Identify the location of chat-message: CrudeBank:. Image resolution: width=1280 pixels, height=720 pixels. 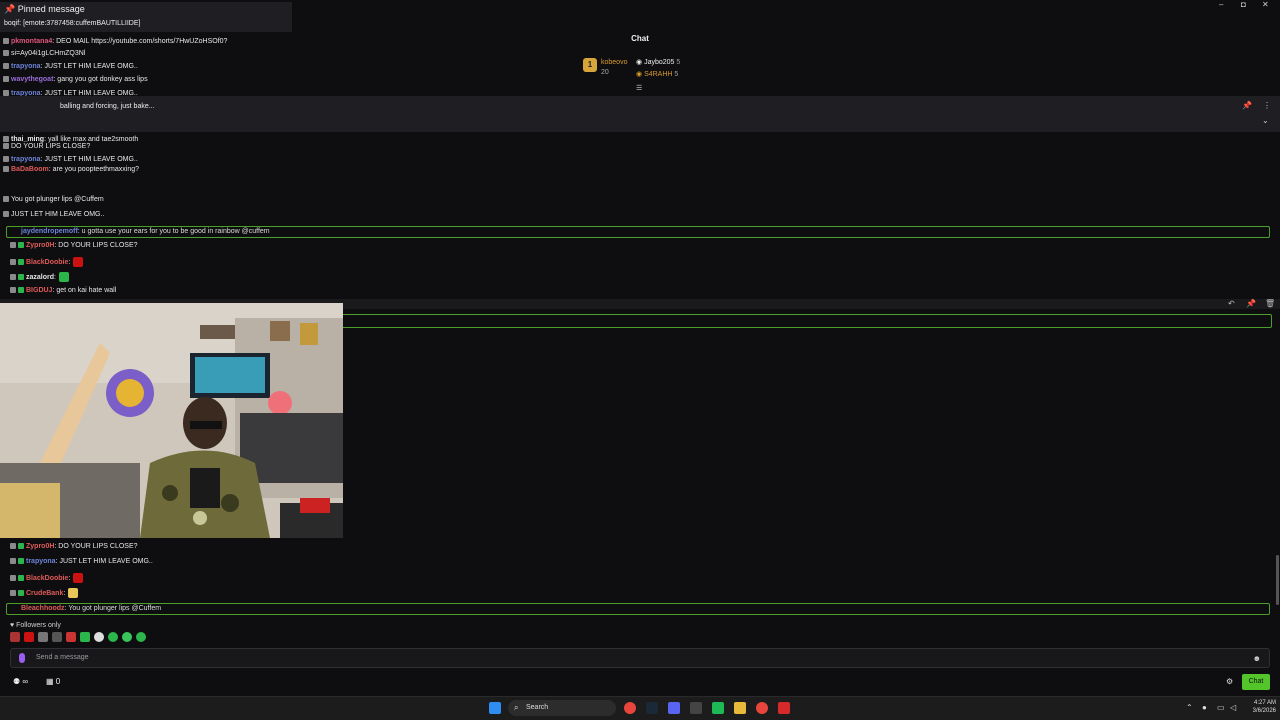
(45, 593).